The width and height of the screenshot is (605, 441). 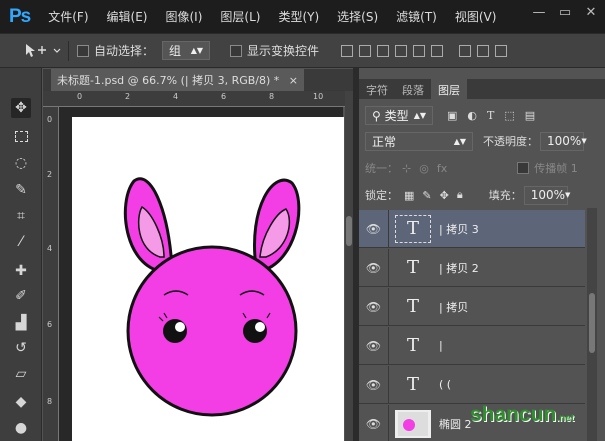 What do you see at coordinates (452, 115) in the screenshot?
I see `filter-pixel-icon: ▣` at bounding box center [452, 115].